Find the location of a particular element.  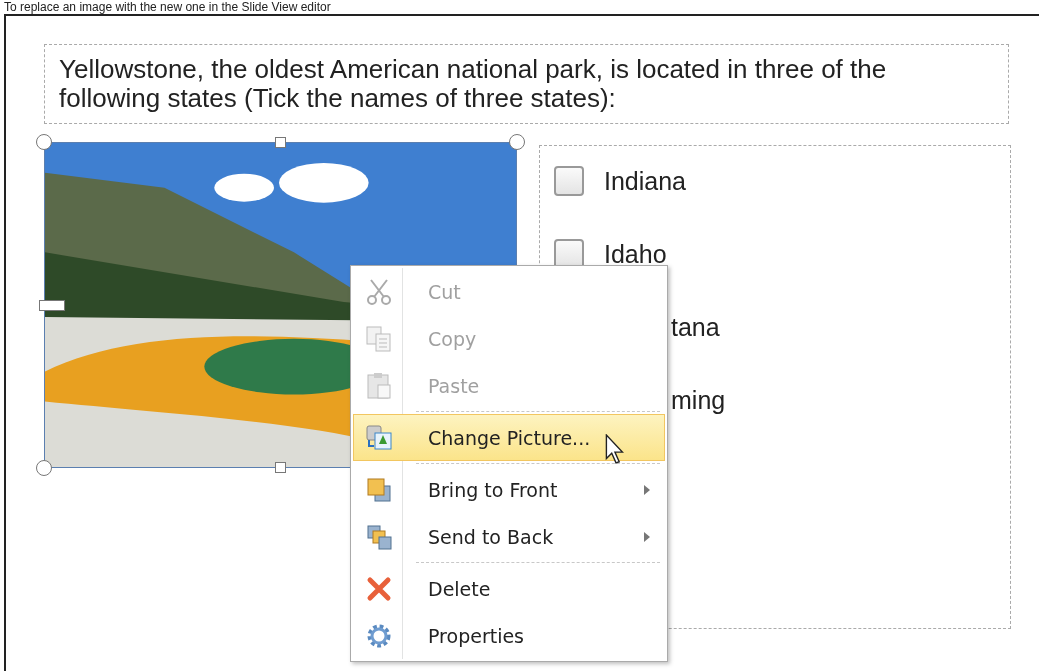

menu-item: Delete is located at coordinates (509, 588).